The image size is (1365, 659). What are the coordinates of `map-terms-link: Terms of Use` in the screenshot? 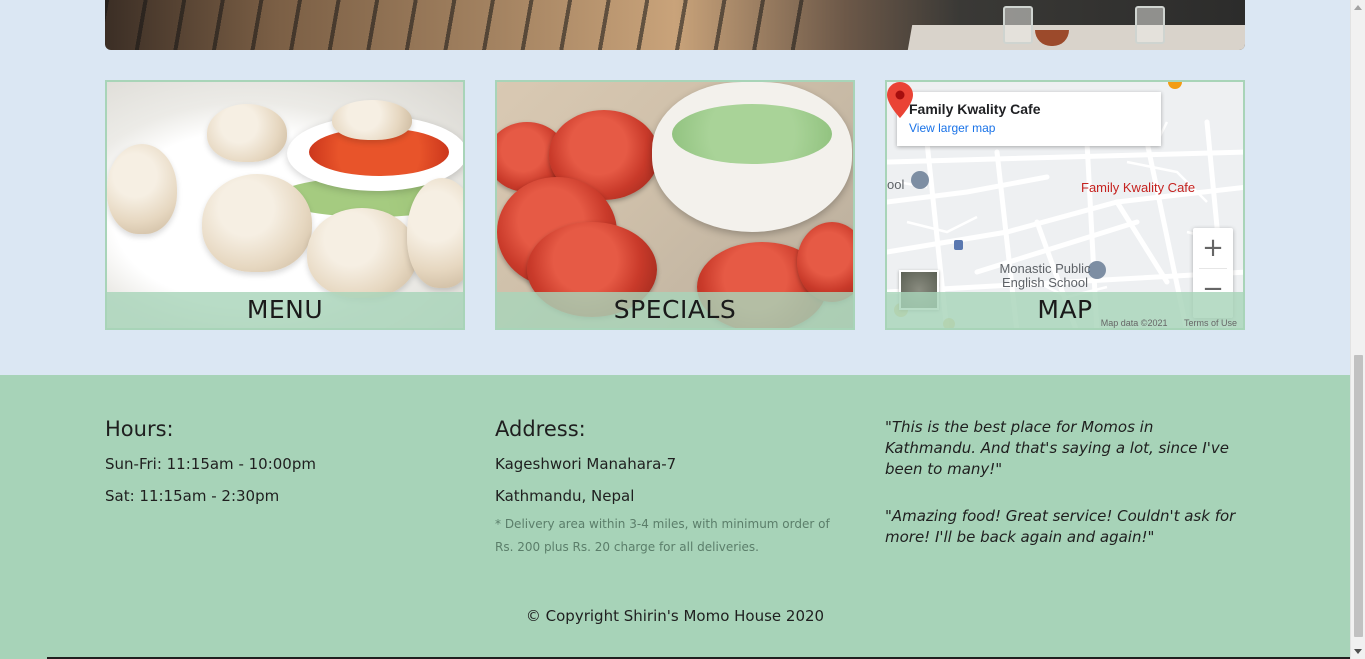 It's located at (1210, 323).